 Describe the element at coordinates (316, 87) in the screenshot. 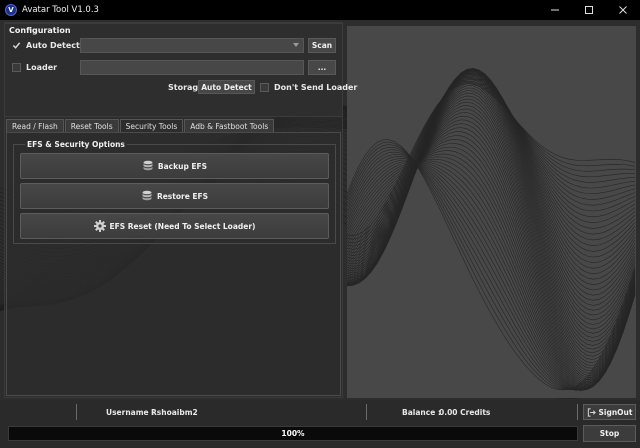

I see `dont-send-loader-label: Don't Send Loader` at that location.